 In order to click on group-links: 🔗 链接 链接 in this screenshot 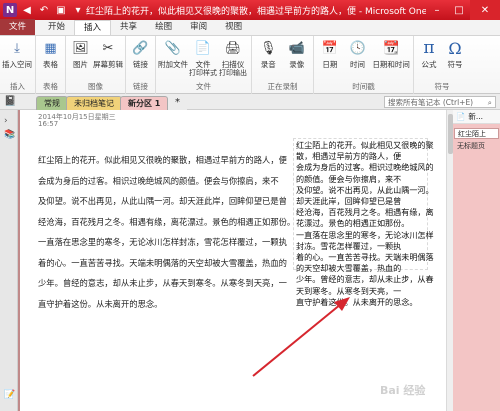, I will do `click(141, 65)`.